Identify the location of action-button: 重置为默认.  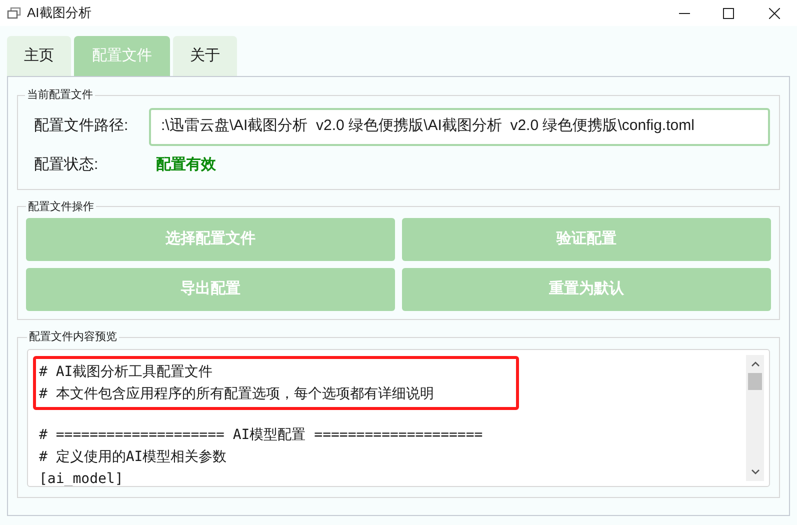
(586, 289).